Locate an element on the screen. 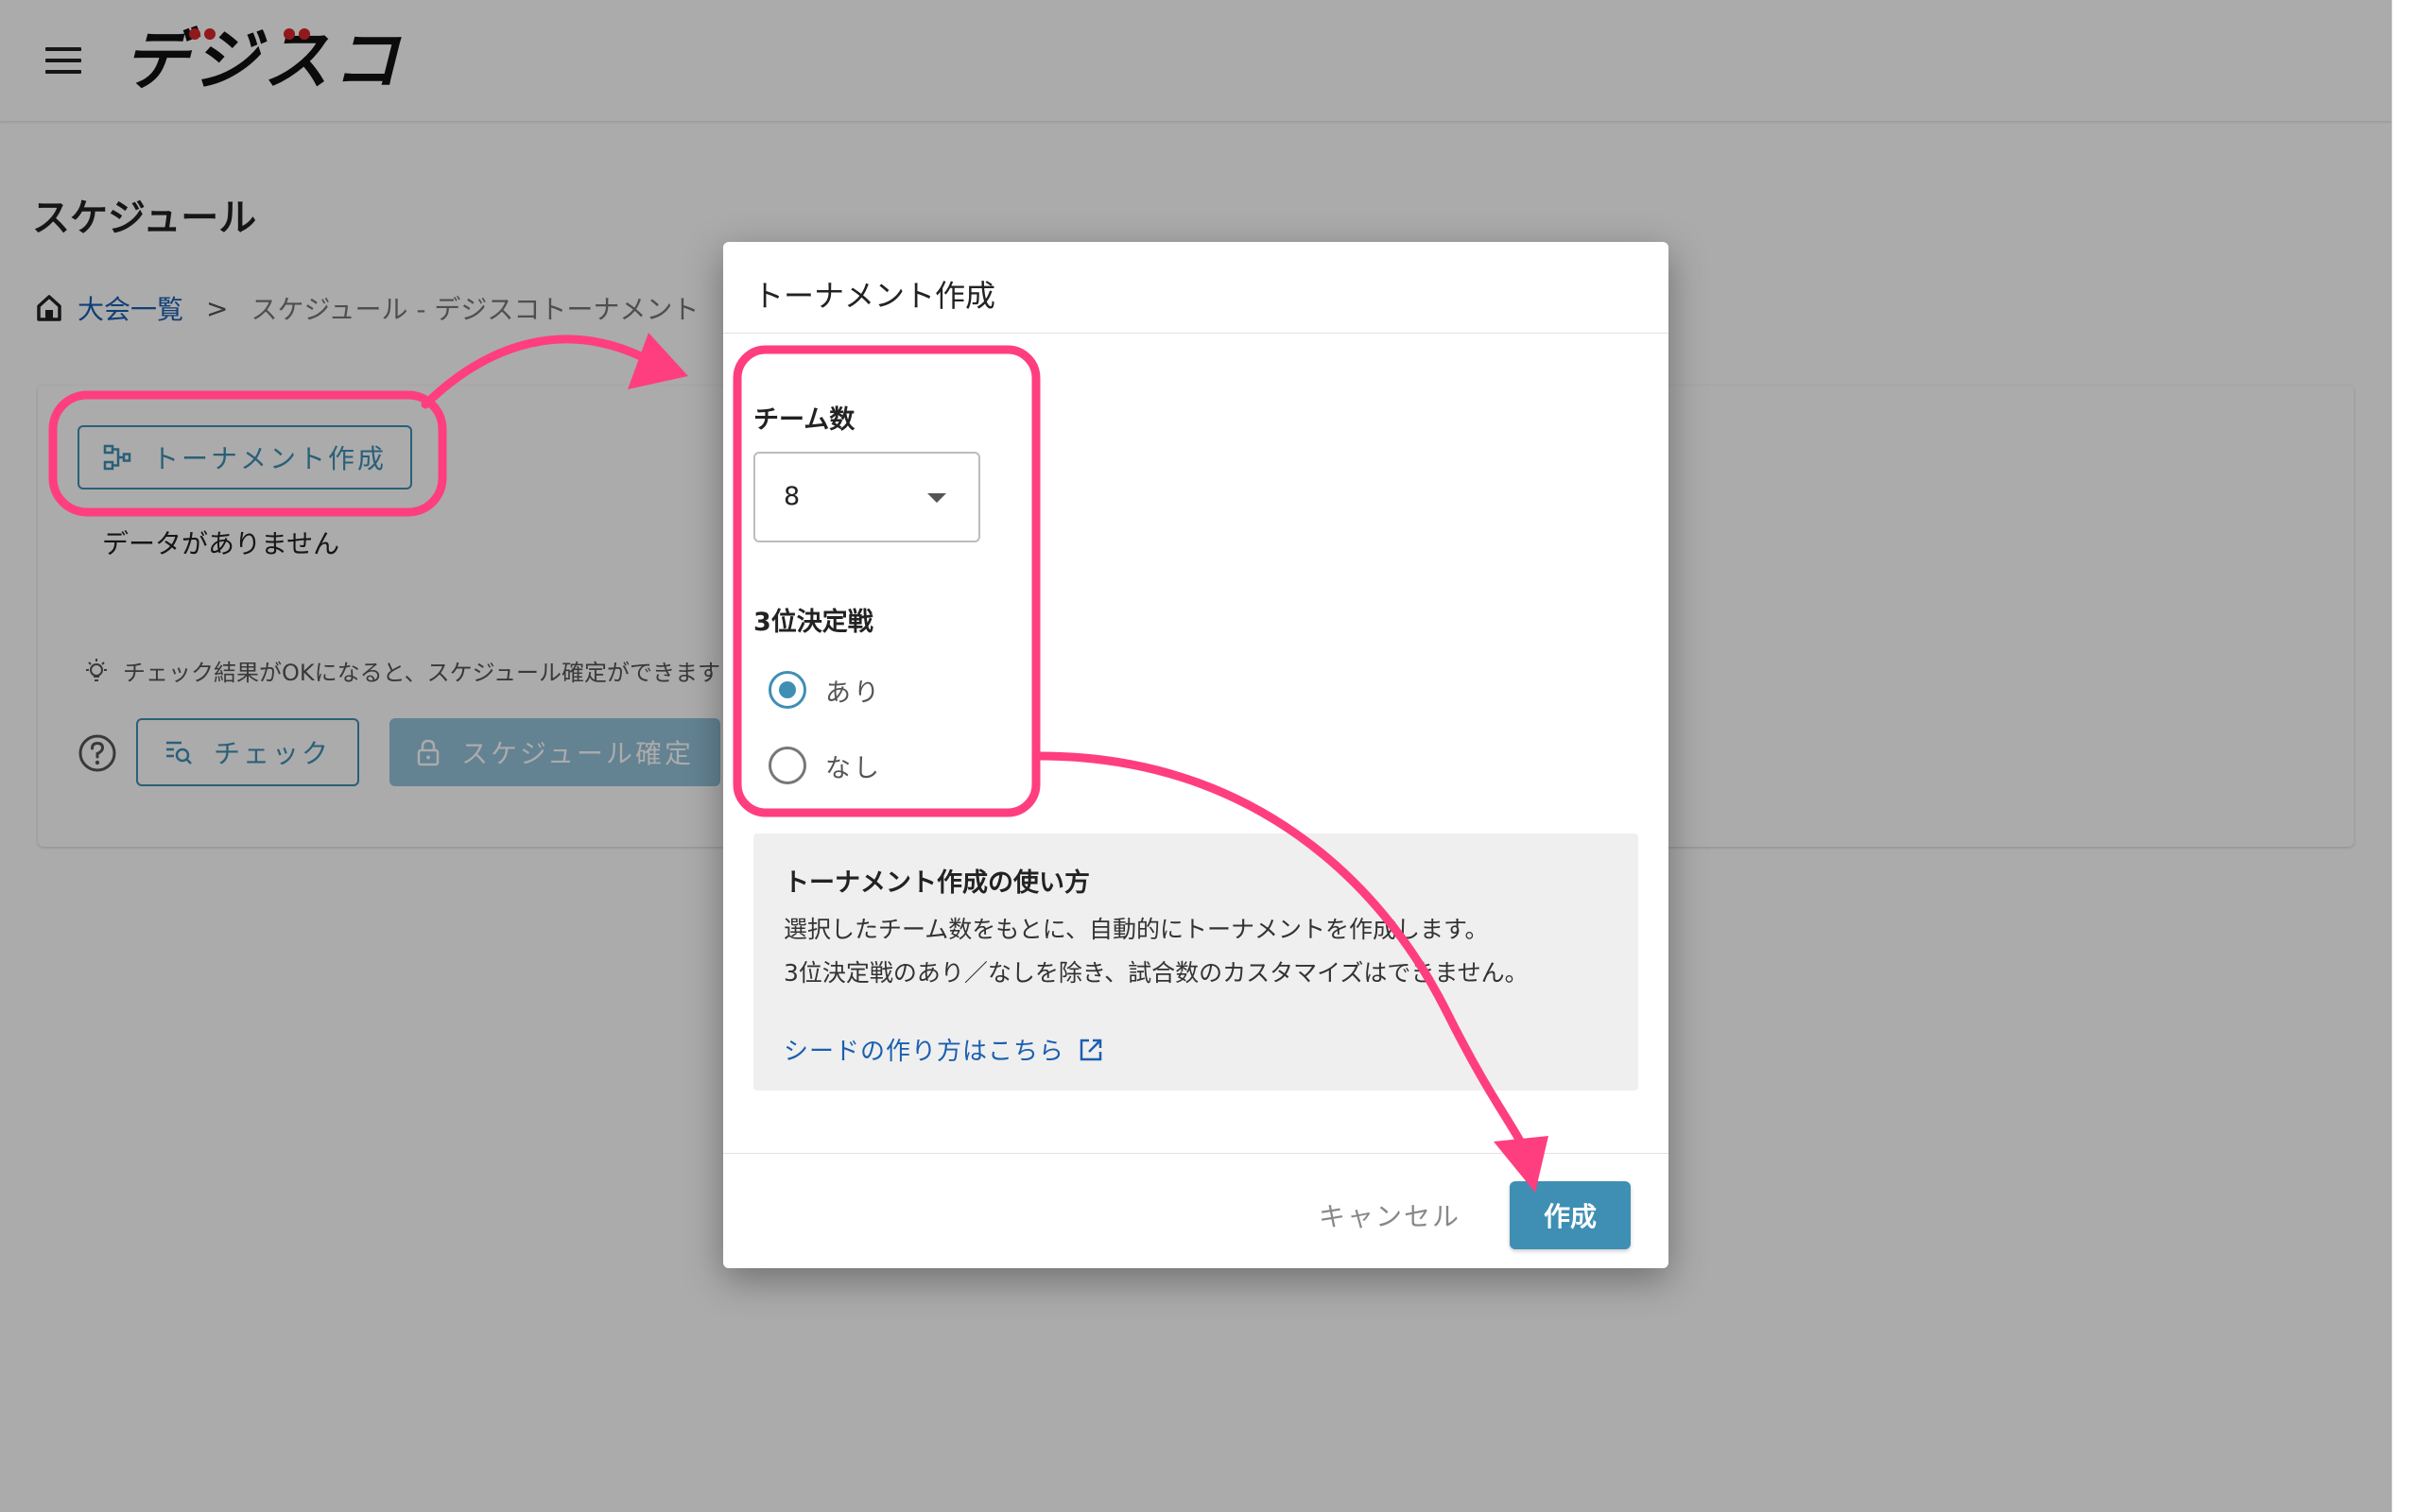 The image size is (2420, 1512). team-count-label: チーム数 is located at coordinates (804, 420).